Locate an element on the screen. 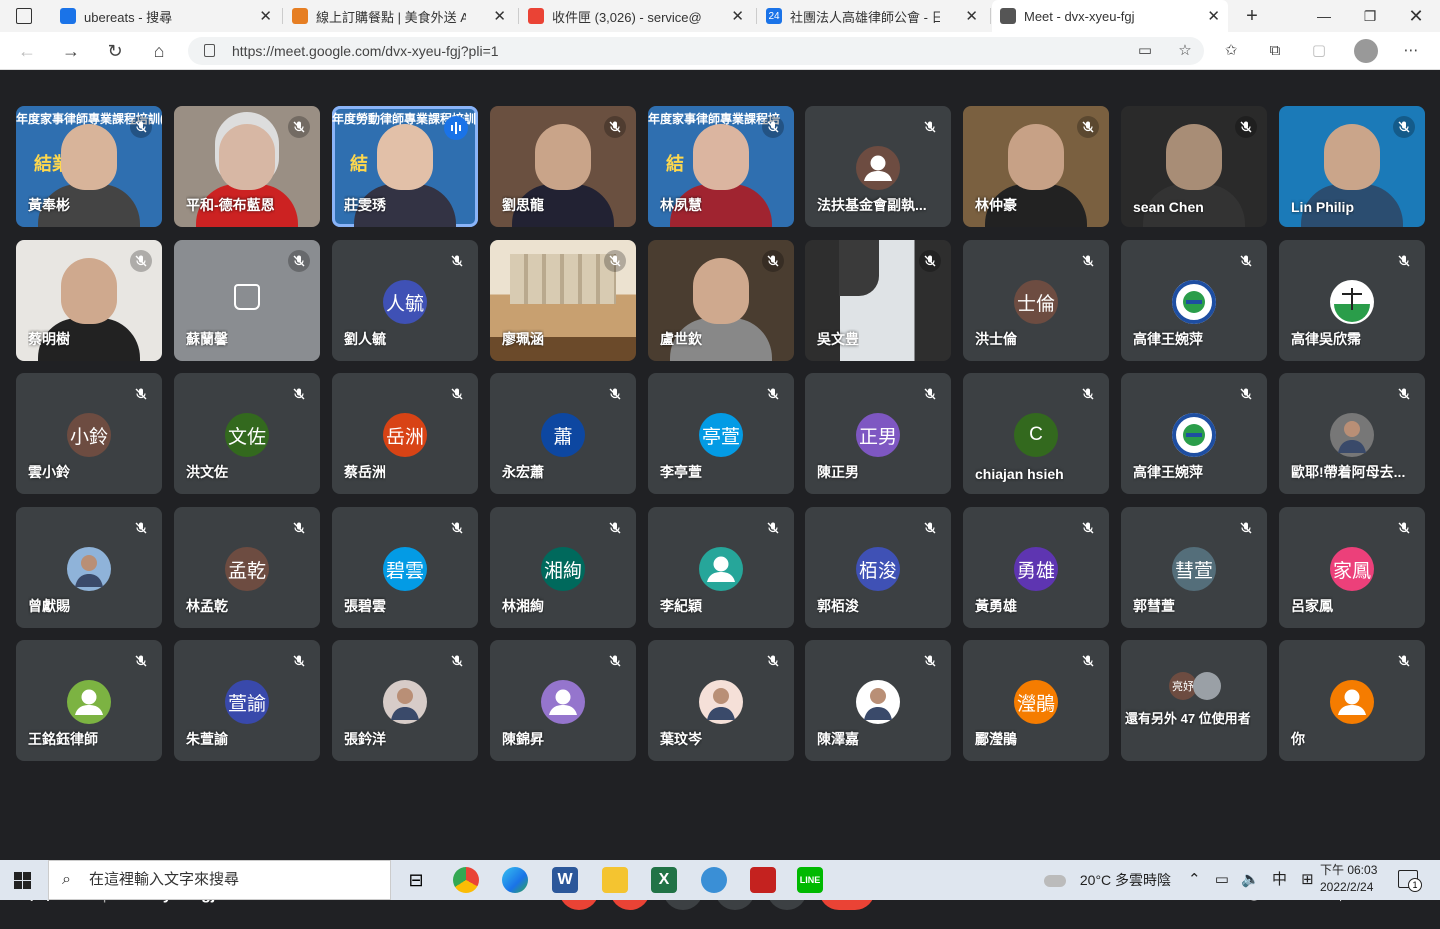 This screenshot has width=1440, height=929. participant-tile: 林仲豪 is located at coordinates (1036, 166).